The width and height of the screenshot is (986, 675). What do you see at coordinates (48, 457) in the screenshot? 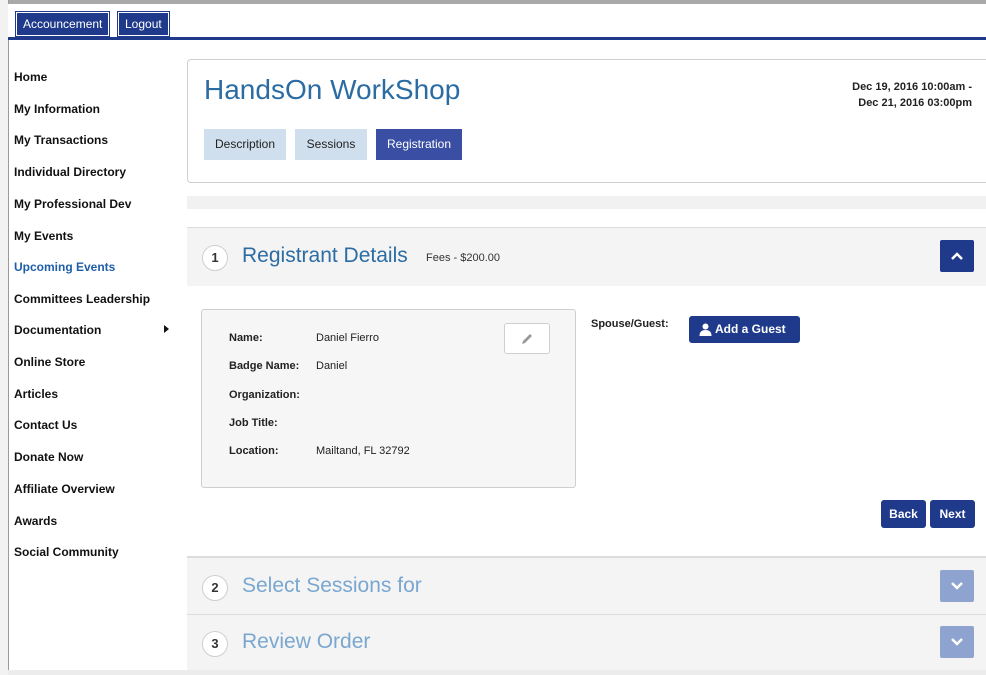
I see `sidebar-item-donate-now: Donate Now` at bounding box center [48, 457].